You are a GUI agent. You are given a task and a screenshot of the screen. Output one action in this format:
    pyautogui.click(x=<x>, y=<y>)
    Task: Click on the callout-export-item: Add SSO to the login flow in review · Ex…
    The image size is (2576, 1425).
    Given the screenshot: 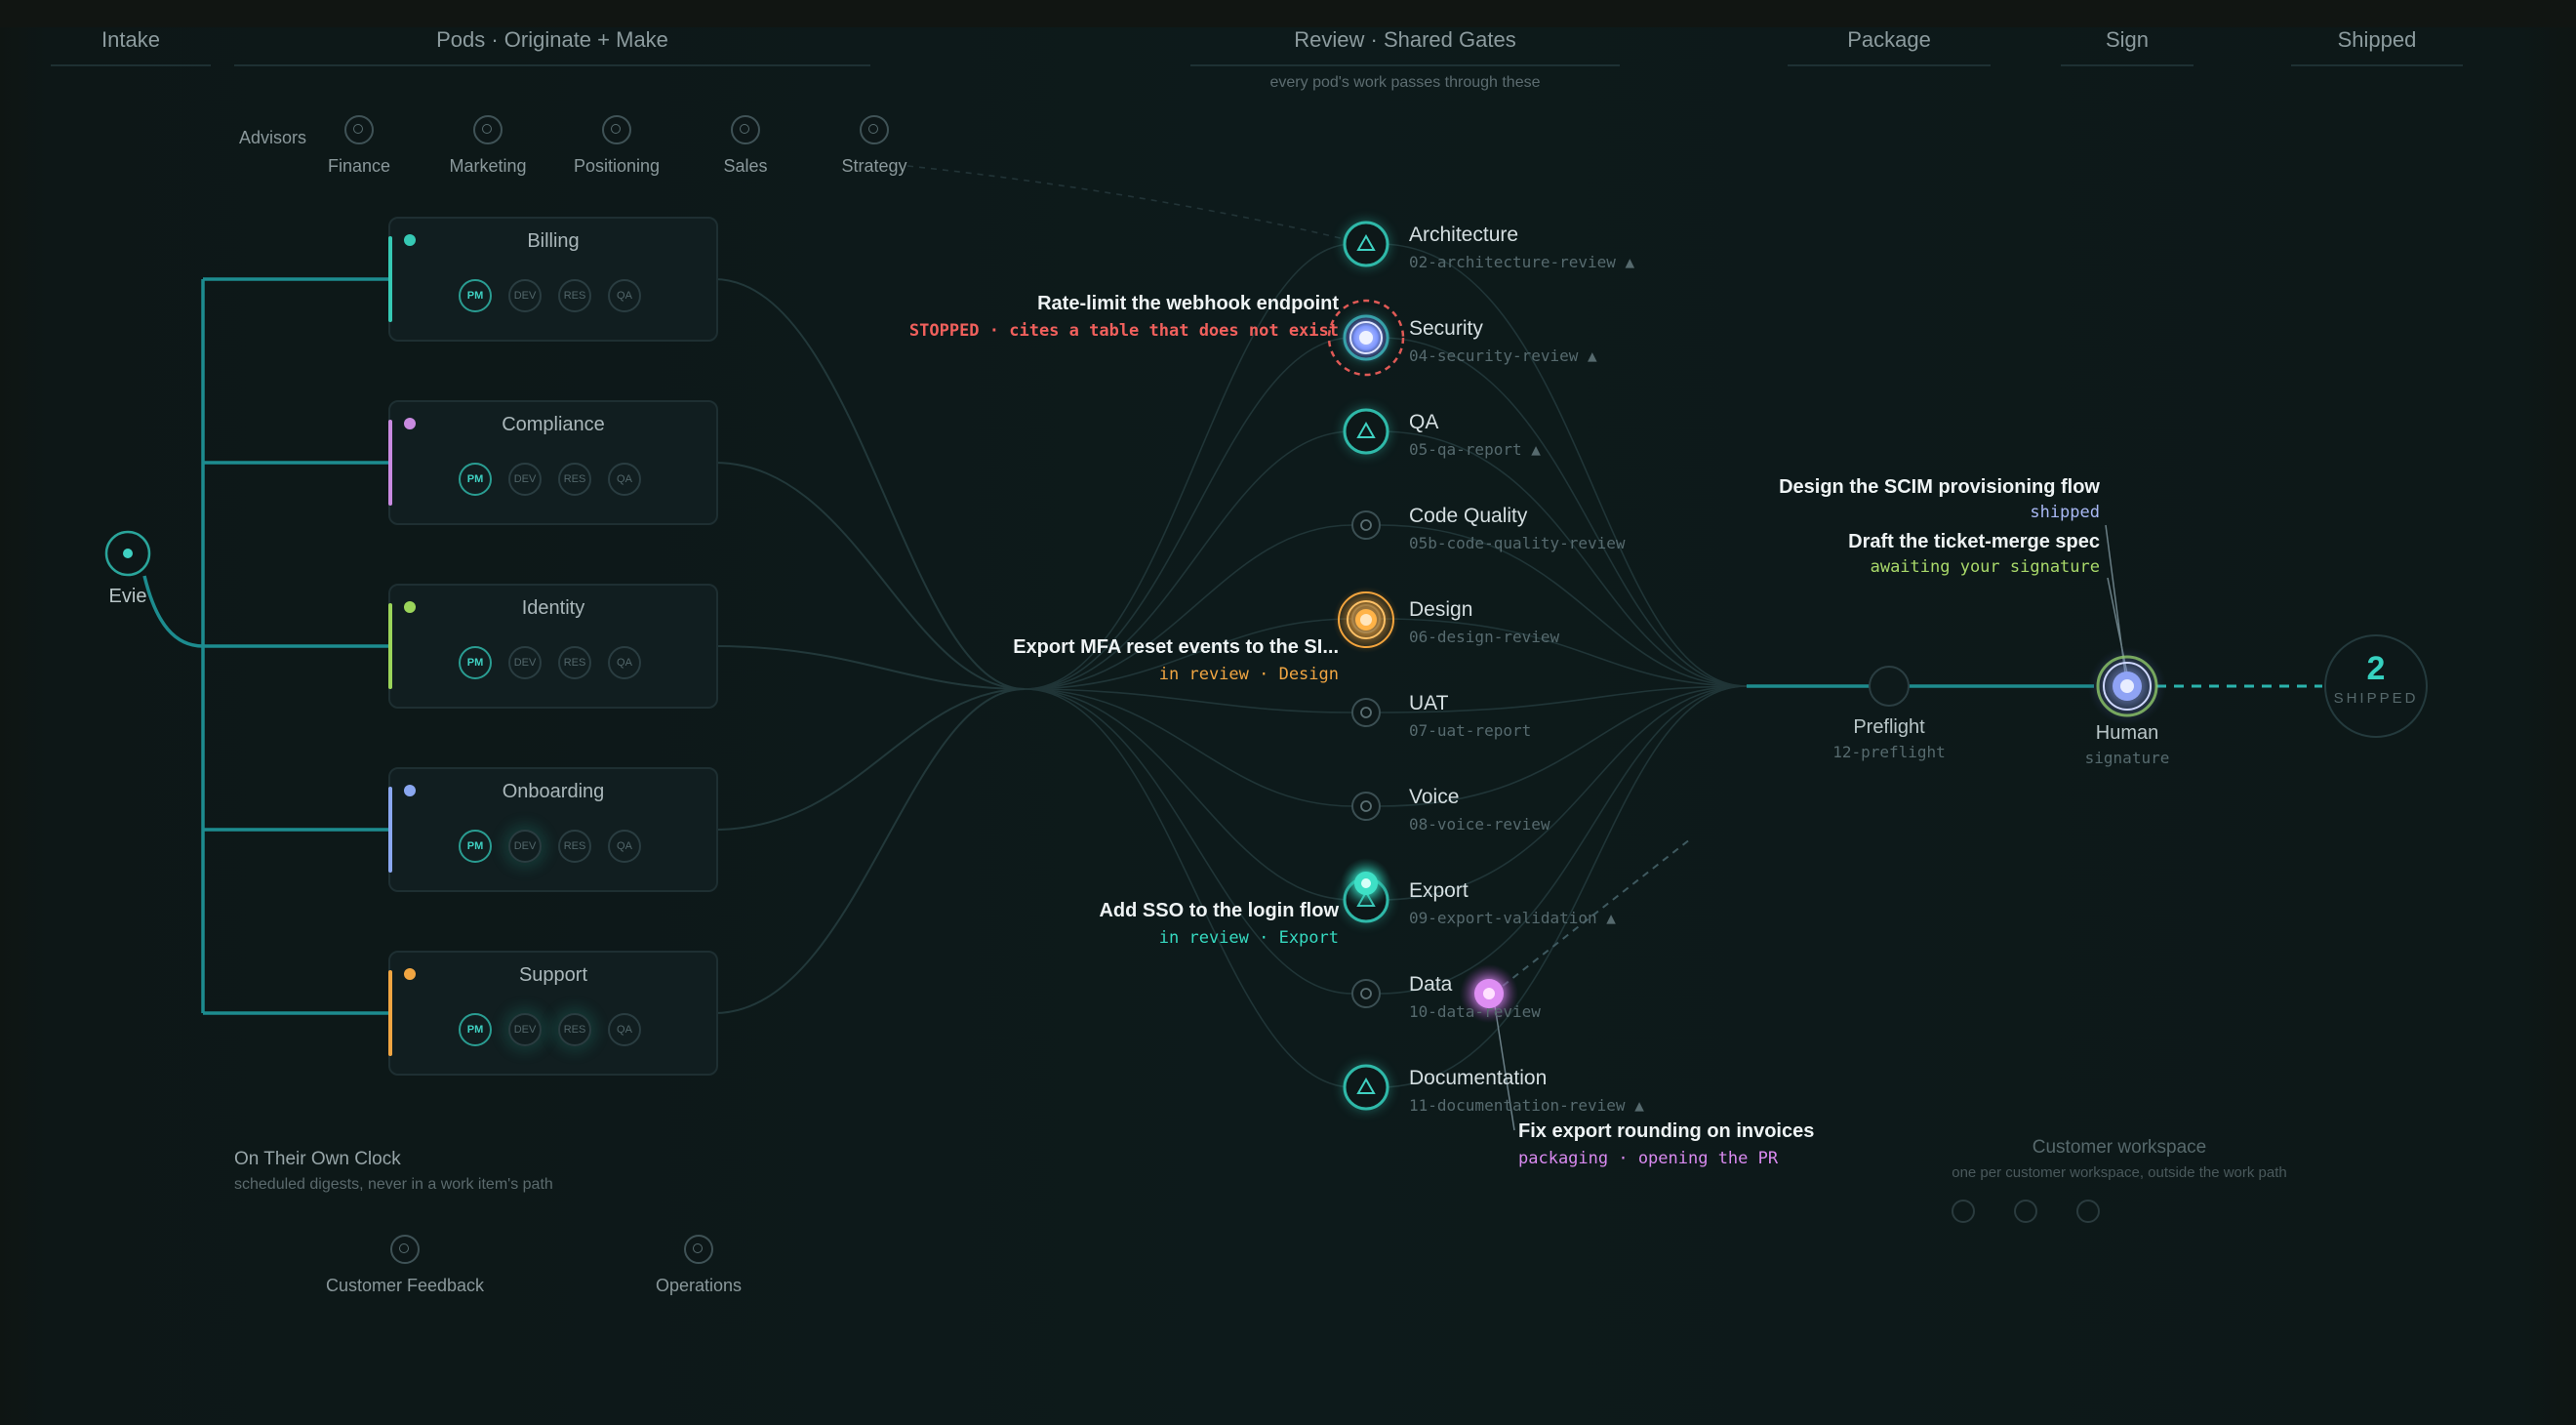 What is the action you would take?
    pyautogui.click(x=1219, y=924)
    